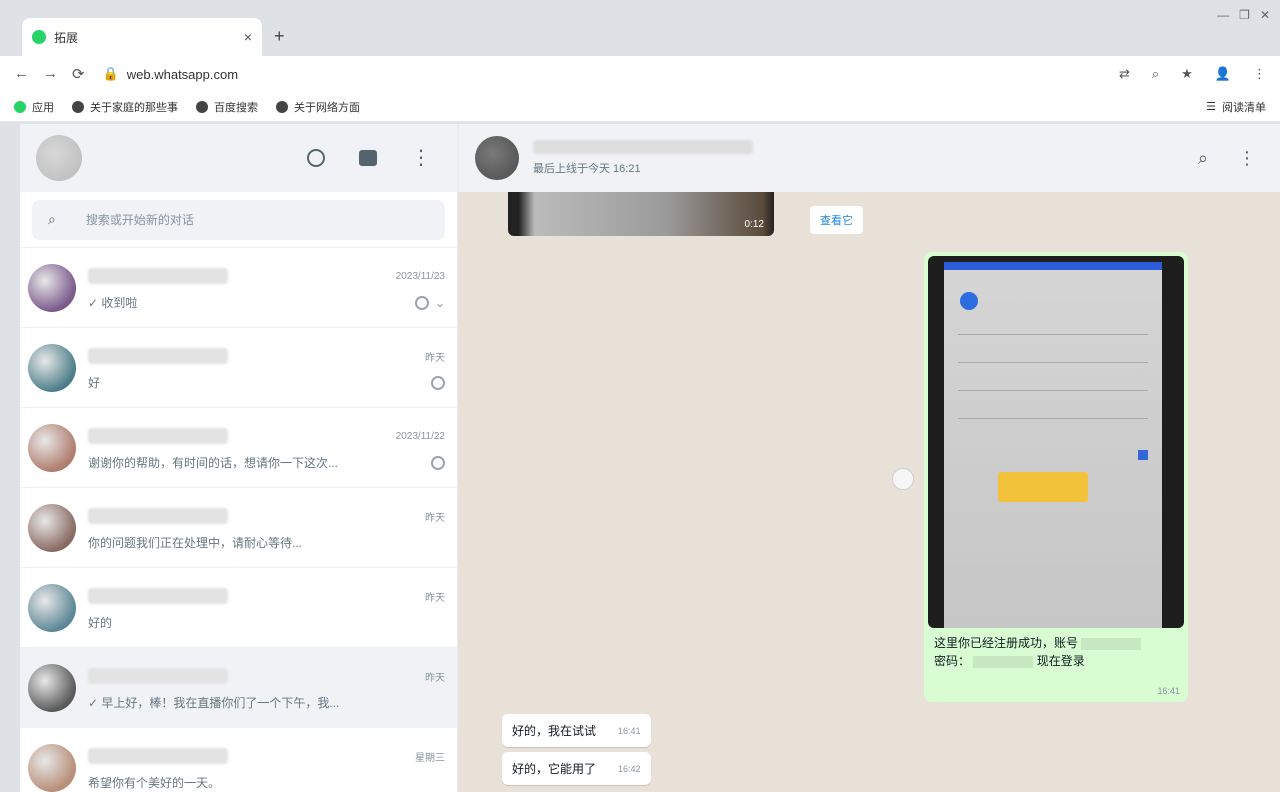 This screenshot has height=792, width=1280. Describe the element at coordinates (125, 107) in the screenshot. I see `bookmark-item: 关于家庭的那些事` at that location.